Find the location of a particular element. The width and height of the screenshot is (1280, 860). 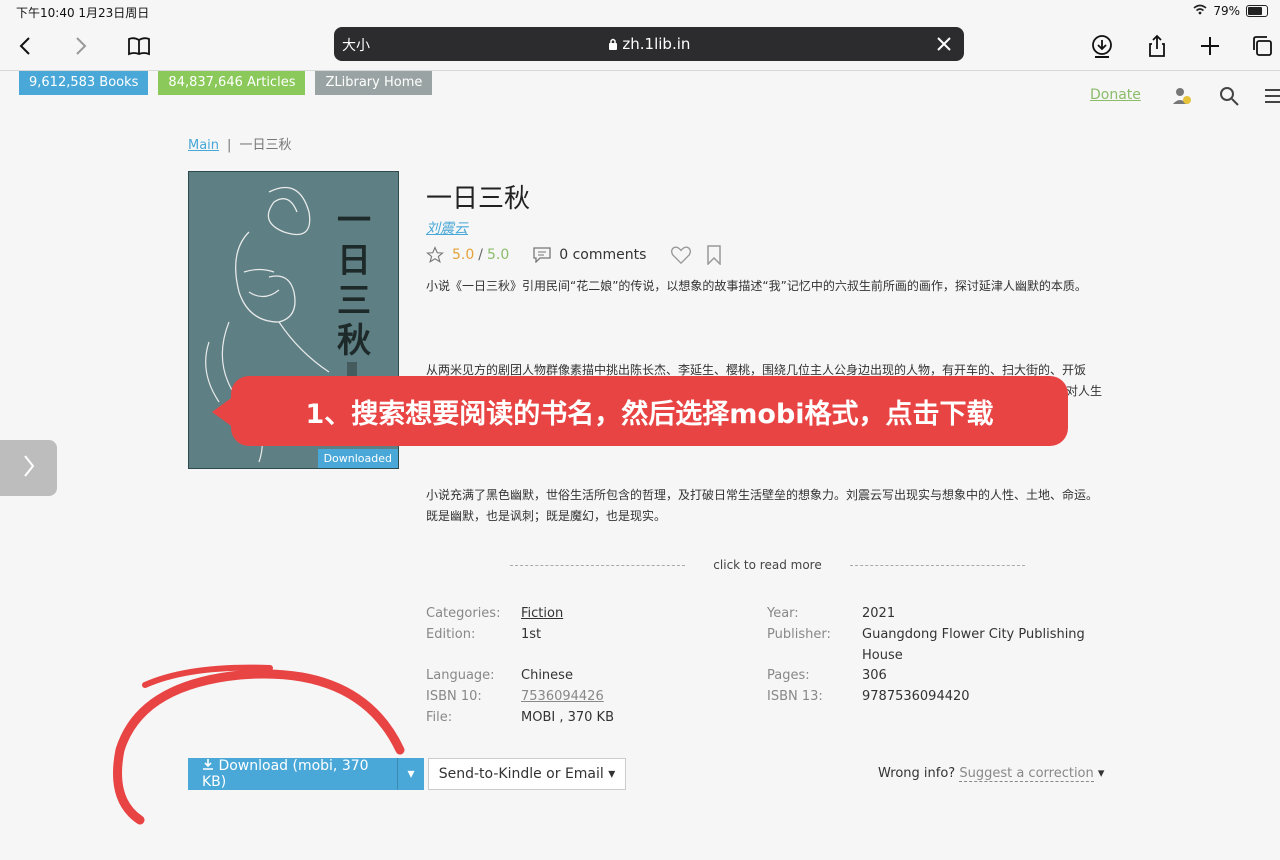

forward-icon is located at coordinates (80, 46).